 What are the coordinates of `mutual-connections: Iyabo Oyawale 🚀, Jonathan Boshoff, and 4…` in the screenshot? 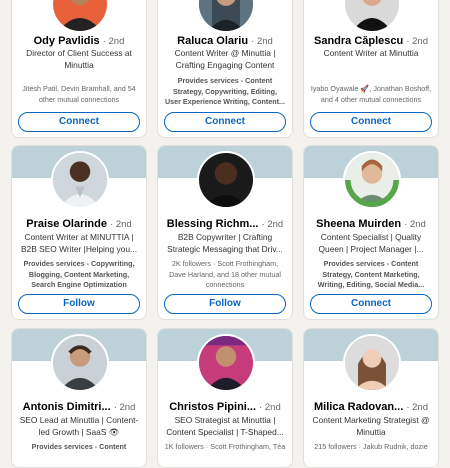 It's located at (371, 94).